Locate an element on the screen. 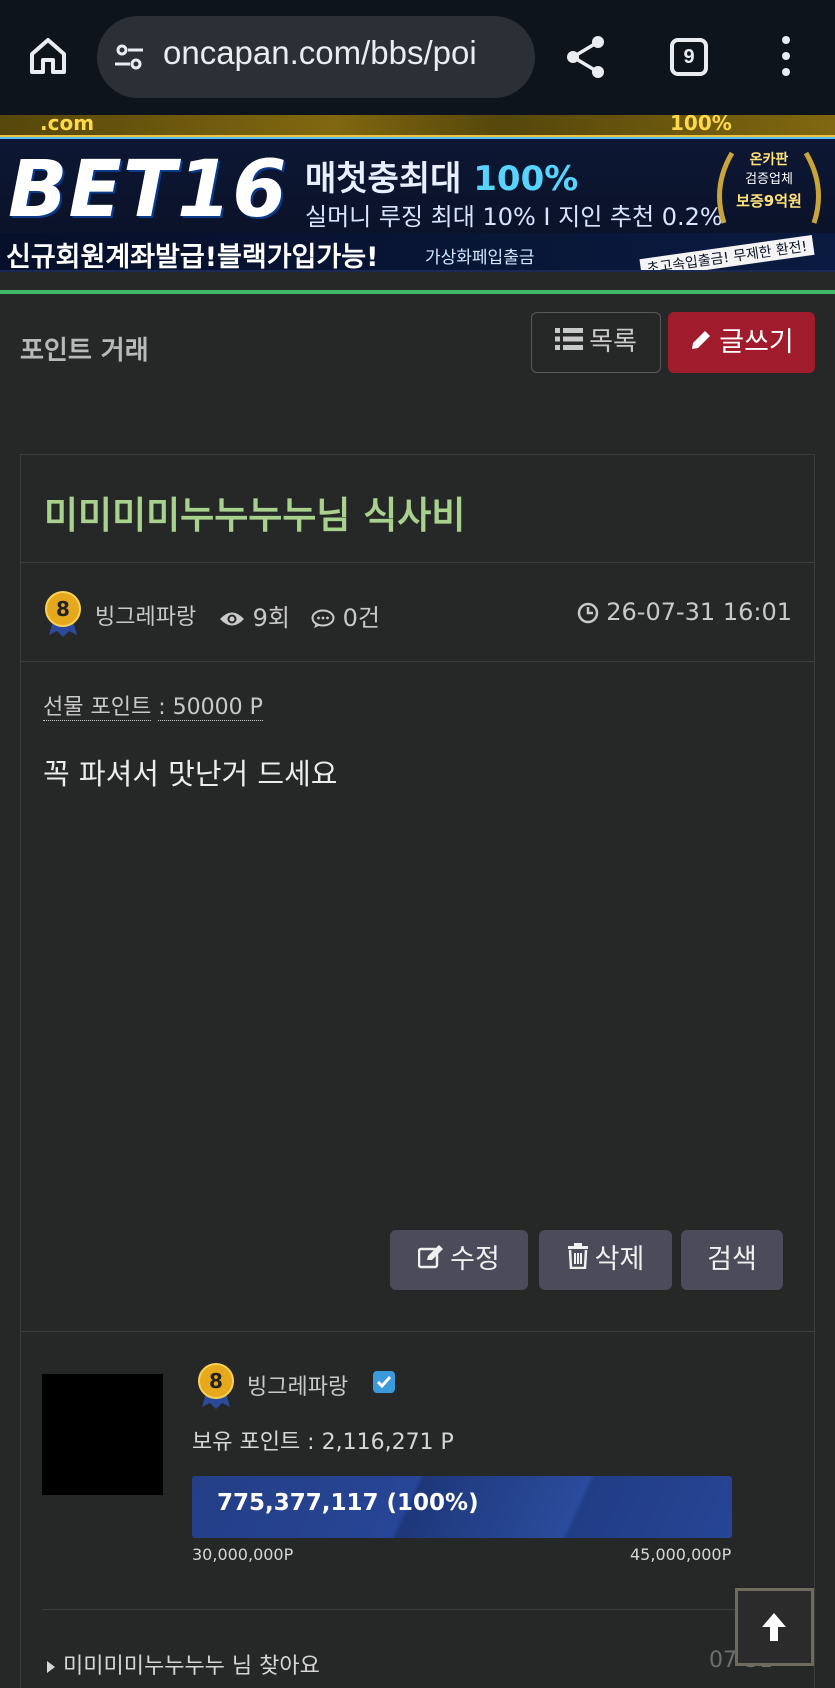  progress-min: 30,000,000P is located at coordinates (243, 1554).